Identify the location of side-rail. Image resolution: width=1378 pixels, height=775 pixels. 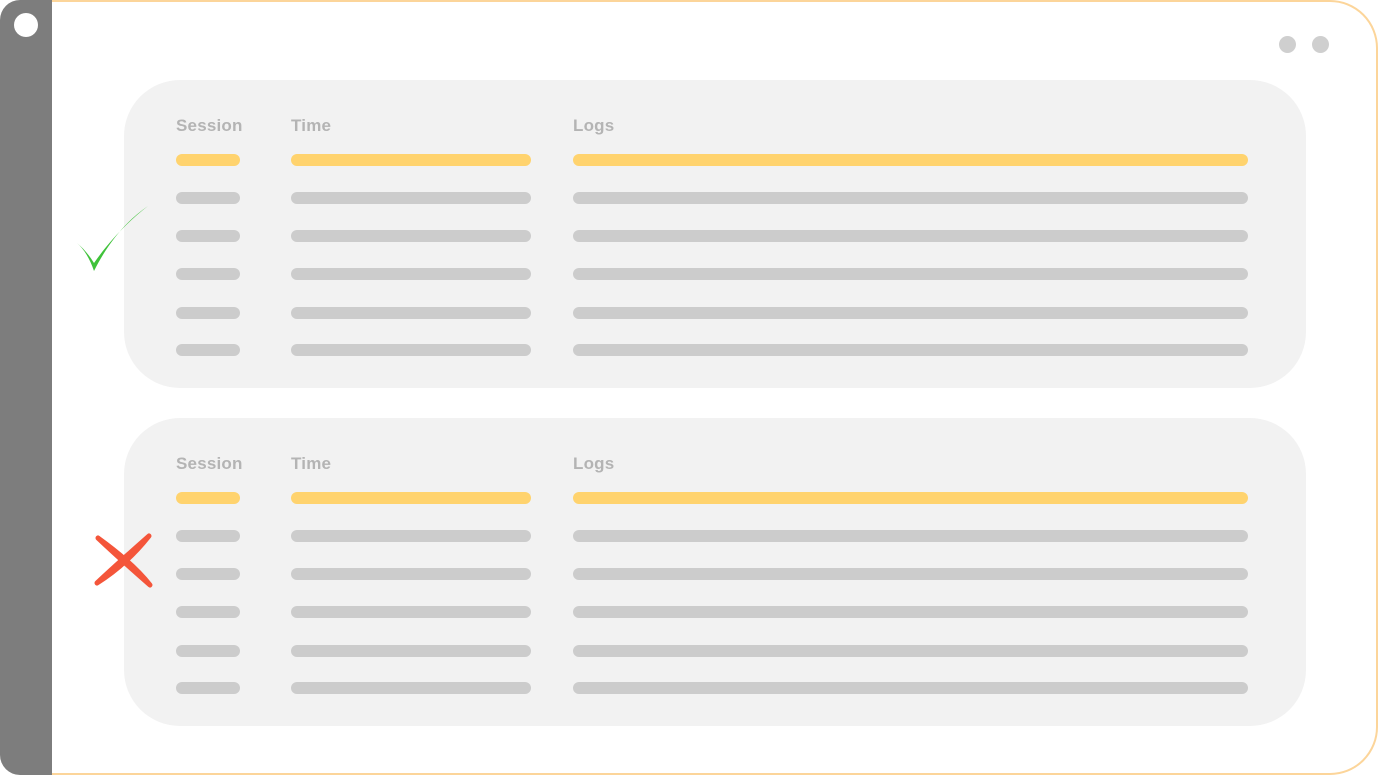
(26, 387).